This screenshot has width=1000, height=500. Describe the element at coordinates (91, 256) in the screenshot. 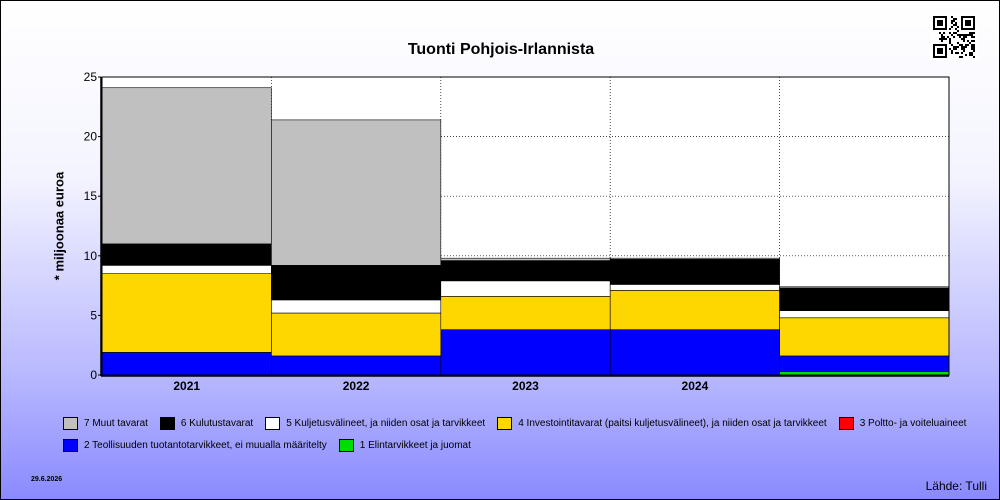

I see `y-tick-label: 10` at that location.